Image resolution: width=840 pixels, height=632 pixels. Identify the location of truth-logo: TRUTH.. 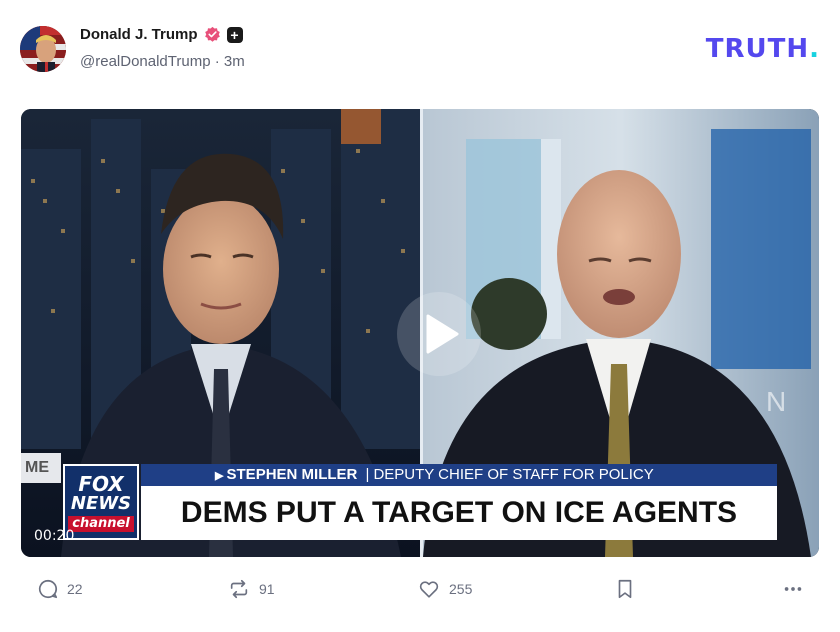
(763, 49).